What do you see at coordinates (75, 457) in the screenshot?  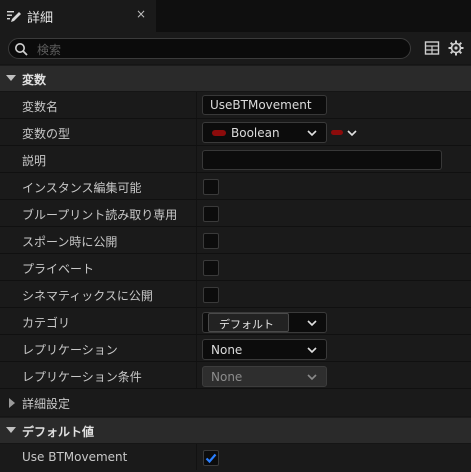 I see `row-label: Use BTMovement` at bounding box center [75, 457].